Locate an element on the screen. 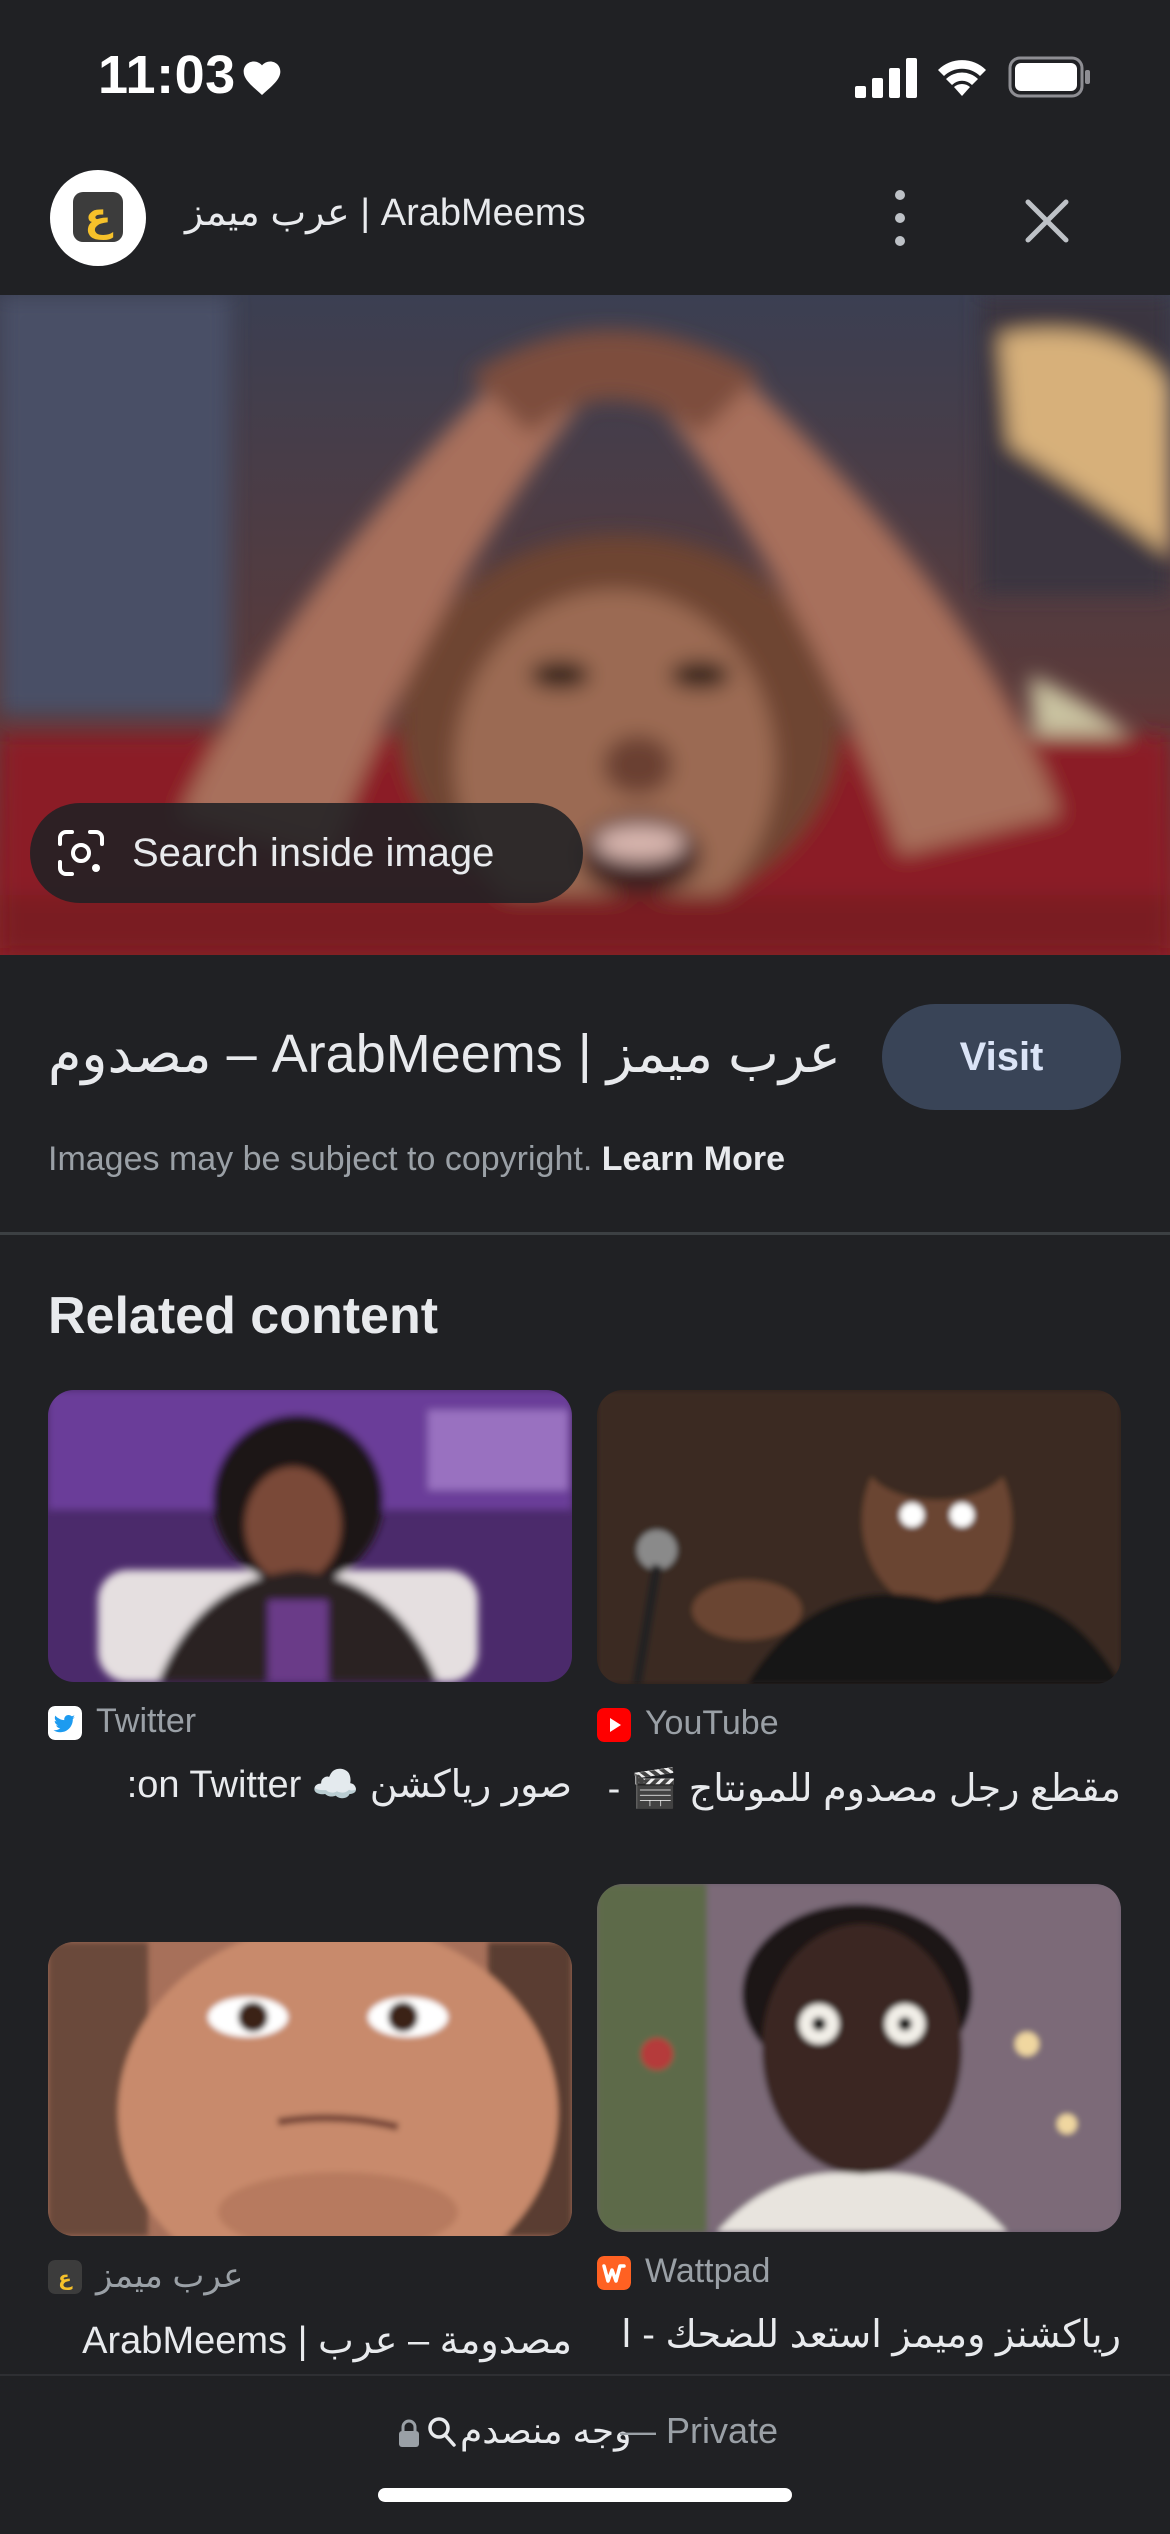 The width and height of the screenshot is (1170, 2534). related-source: Wattpad is located at coordinates (708, 2271).